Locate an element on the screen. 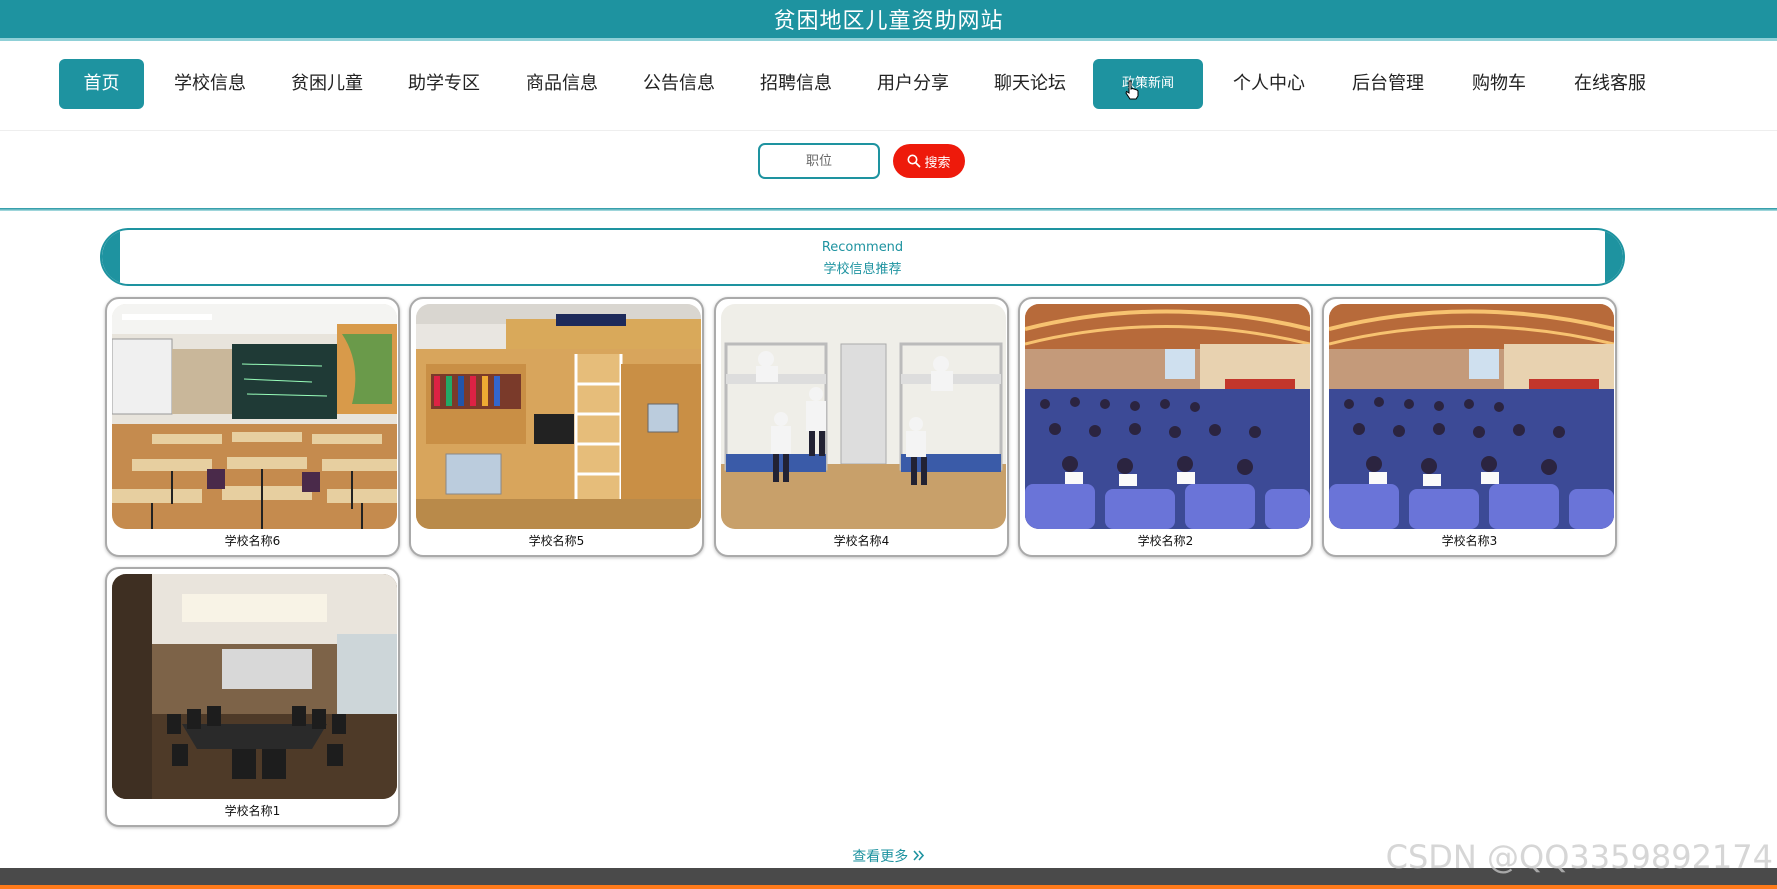  school-card: 学校名称5 is located at coordinates (556, 427).